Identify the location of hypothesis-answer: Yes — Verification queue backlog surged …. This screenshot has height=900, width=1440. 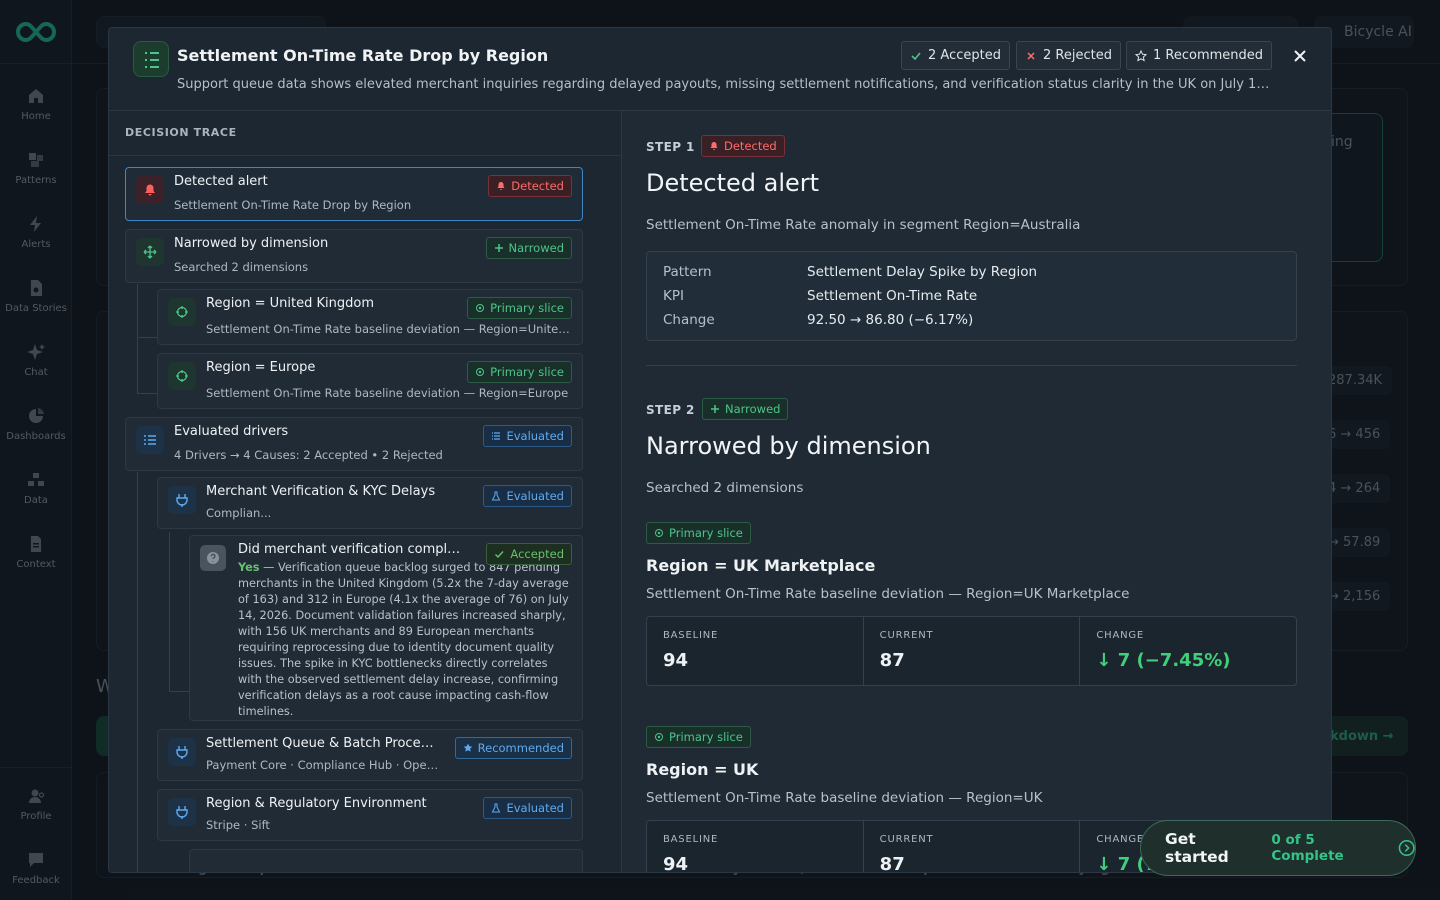
(403, 639).